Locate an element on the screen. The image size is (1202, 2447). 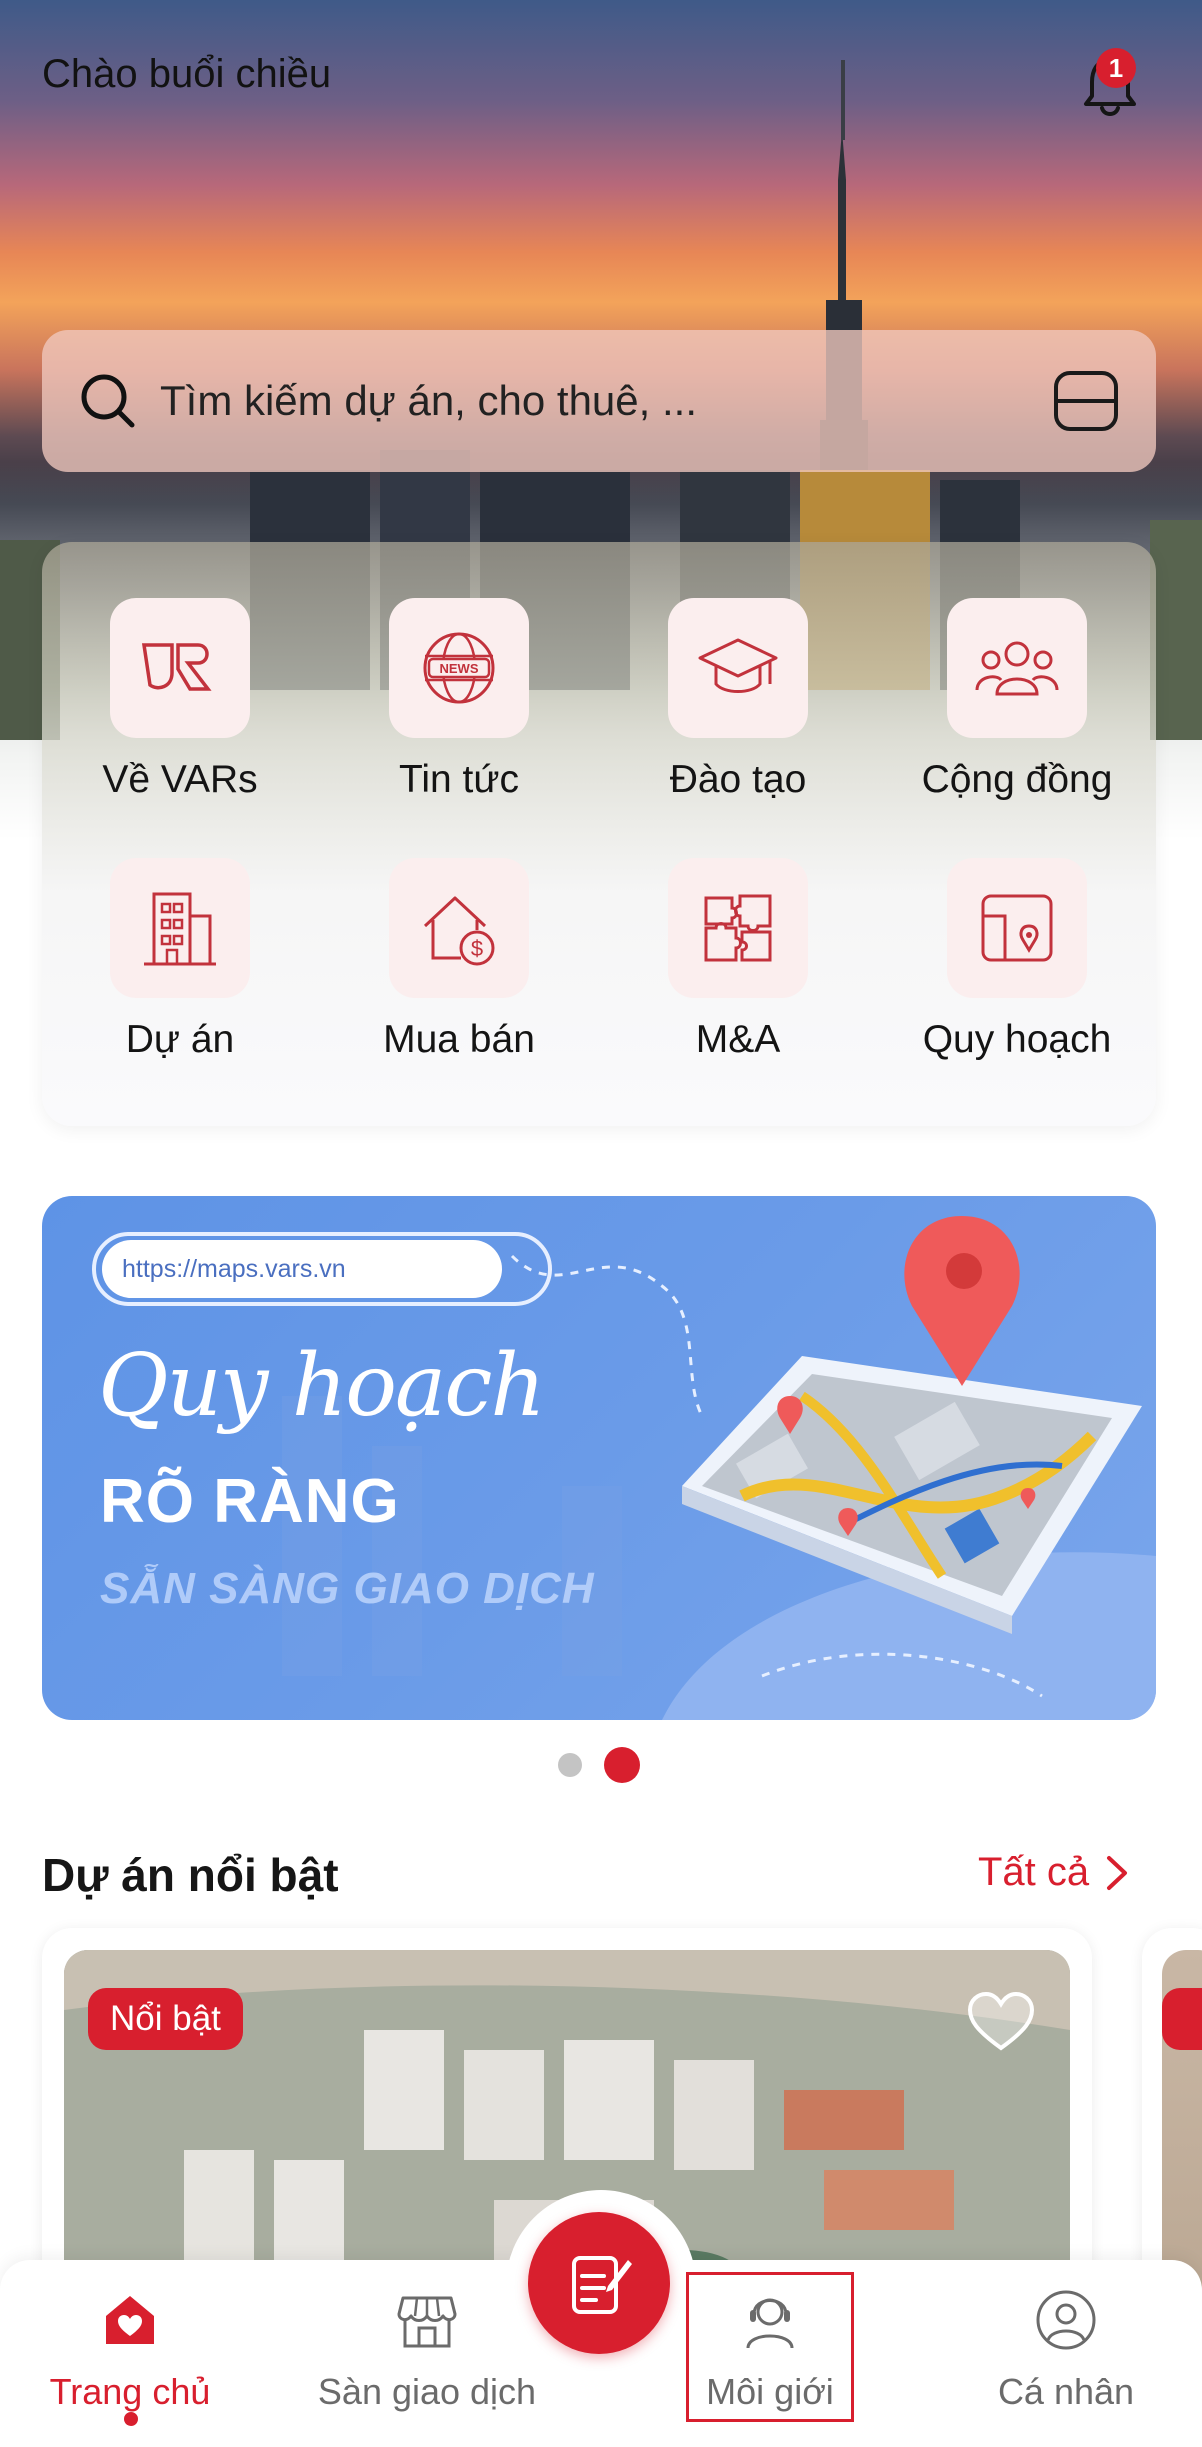
menu-item-ve-vars: Về VARs is located at coordinates (180, 718).